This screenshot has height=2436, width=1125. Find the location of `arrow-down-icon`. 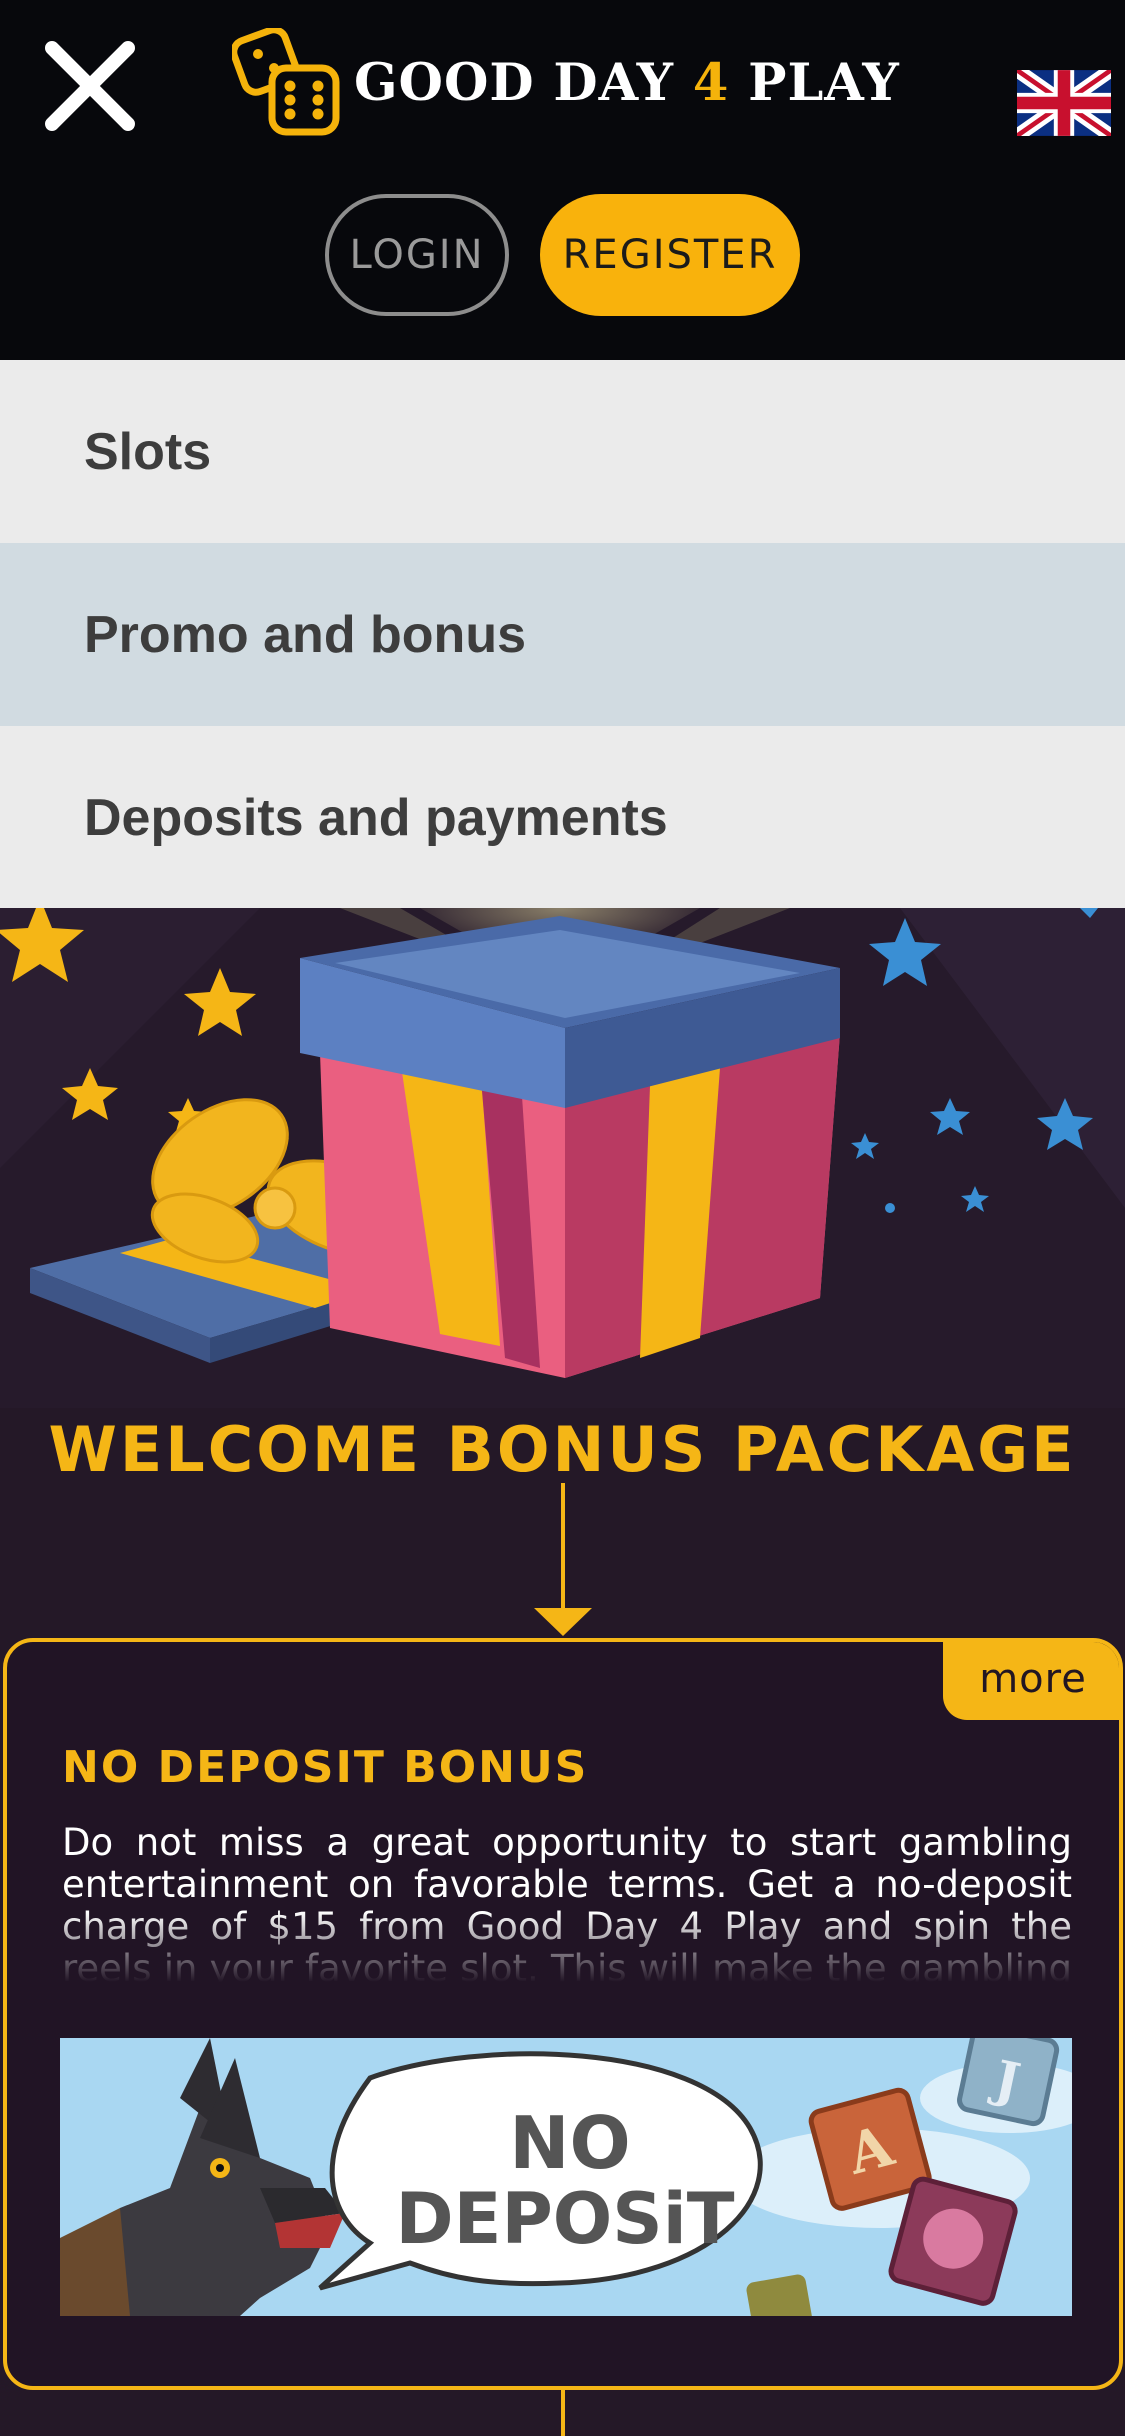

arrow-down-icon is located at coordinates (563, 1622).